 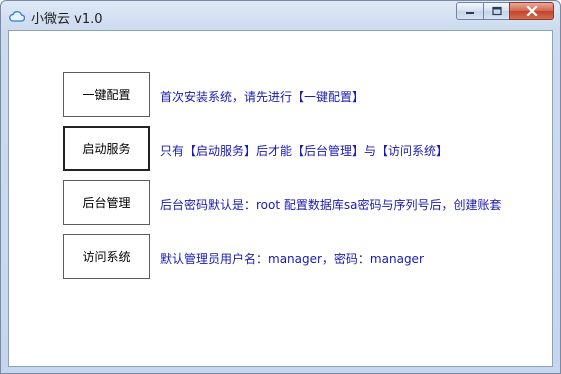 What do you see at coordinates (106, 256) in the screenshot?
I see `visit-system-button: 访问系统` at bounding box center [106, 256].